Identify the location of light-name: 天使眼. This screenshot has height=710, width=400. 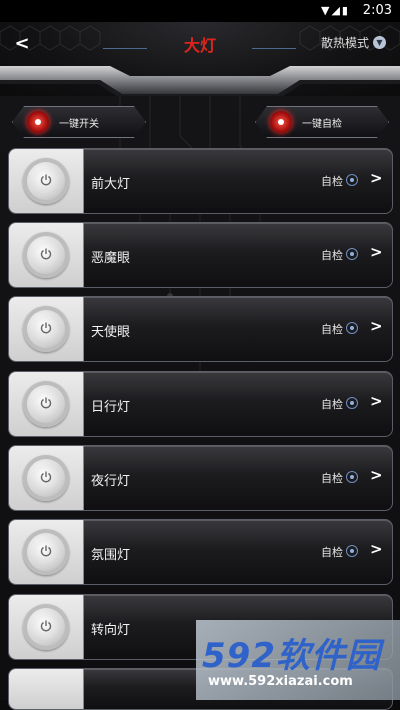
(111, 332).